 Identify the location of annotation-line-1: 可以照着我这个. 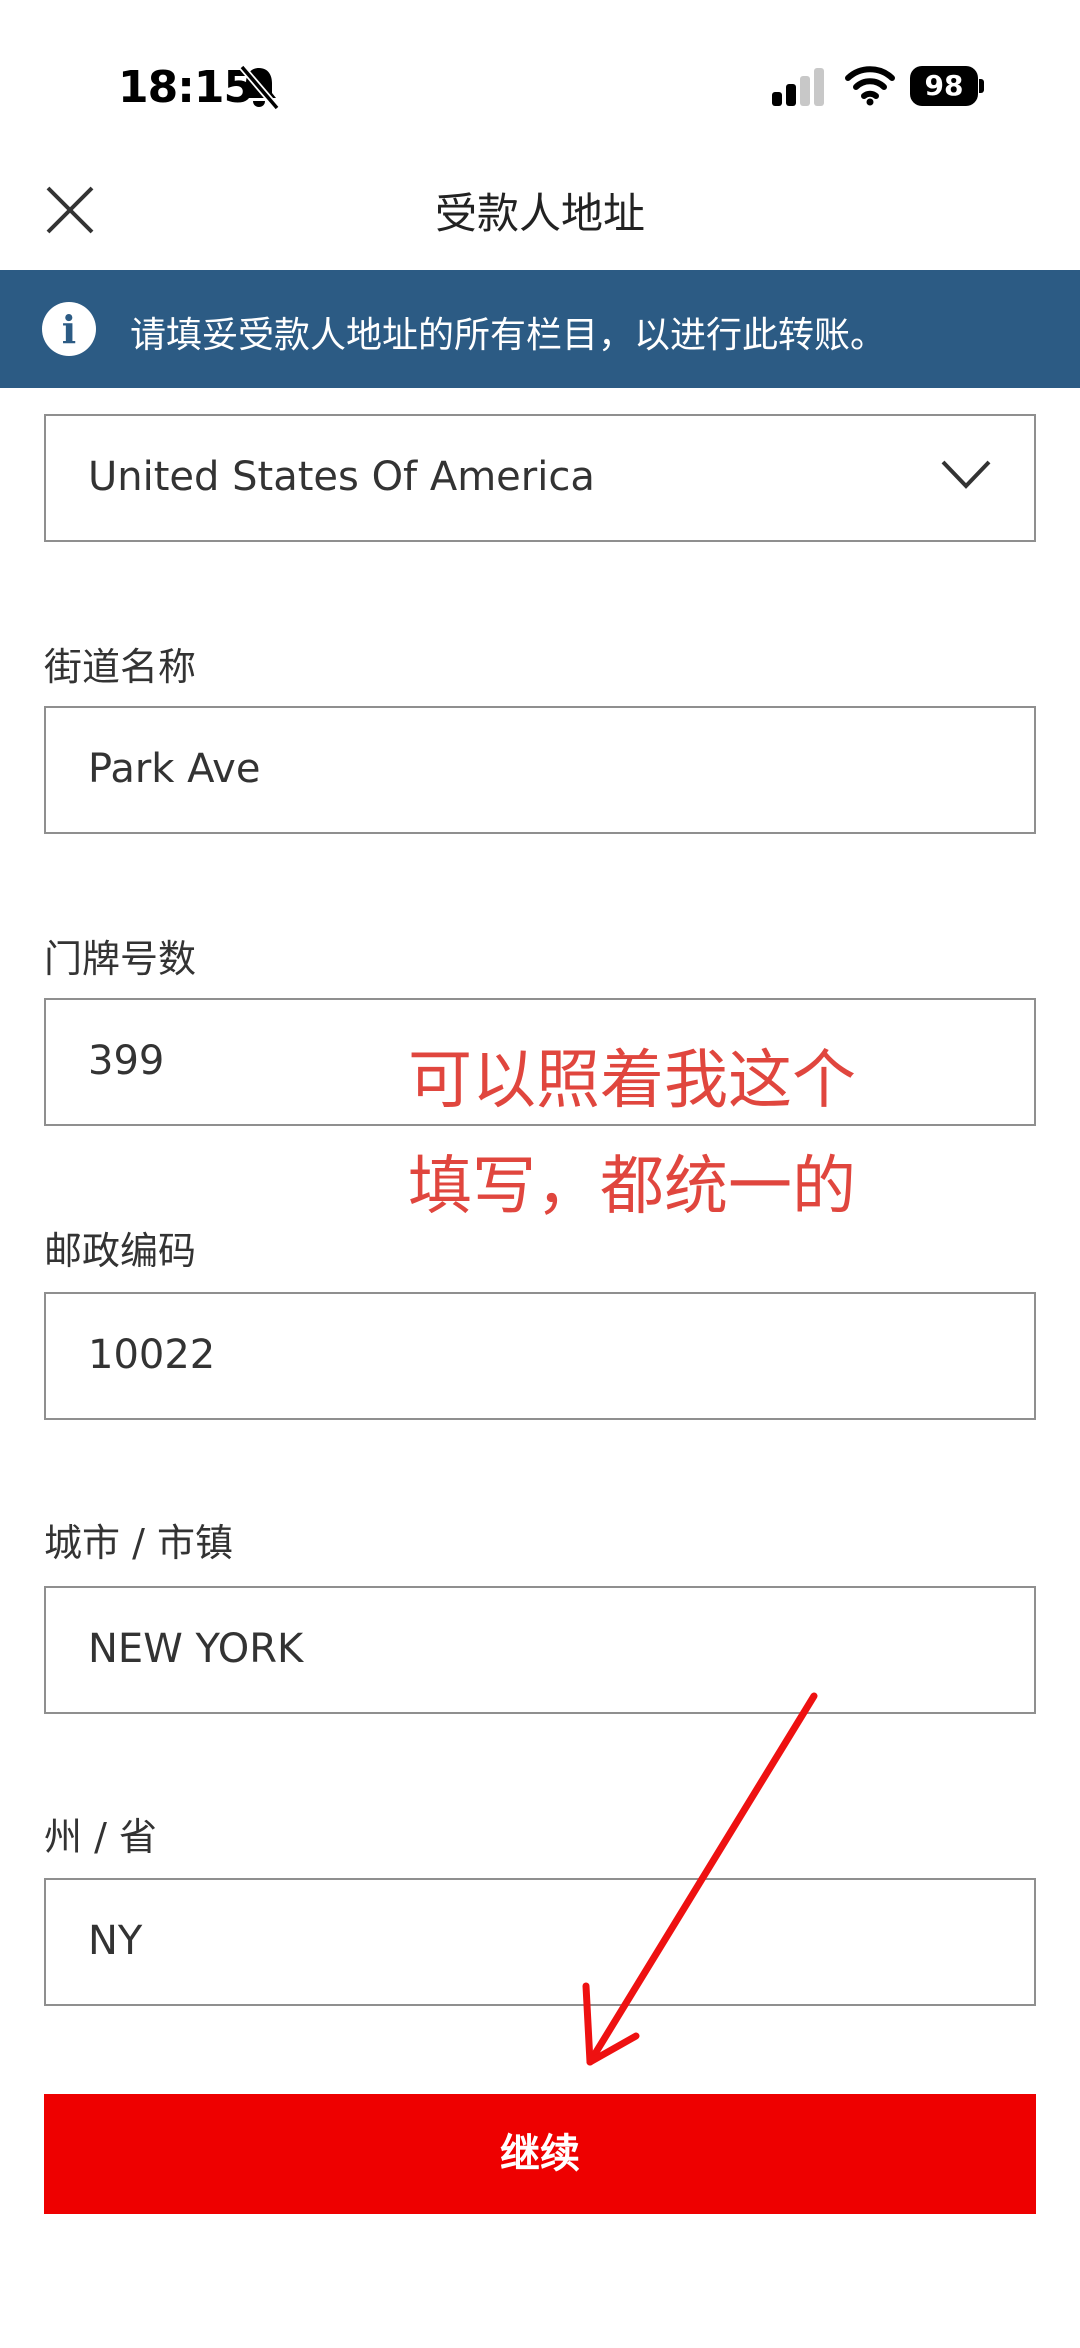
(632, 1081).